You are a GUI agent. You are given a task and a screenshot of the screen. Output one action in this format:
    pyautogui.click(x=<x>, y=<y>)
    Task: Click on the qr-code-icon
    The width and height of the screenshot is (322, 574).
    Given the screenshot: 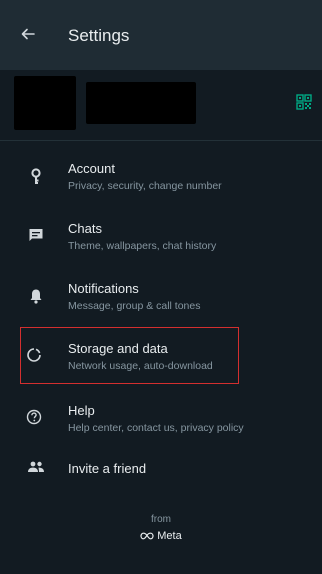 What is the action you would take?
    pyautogui.click(x=304, y=102)
    